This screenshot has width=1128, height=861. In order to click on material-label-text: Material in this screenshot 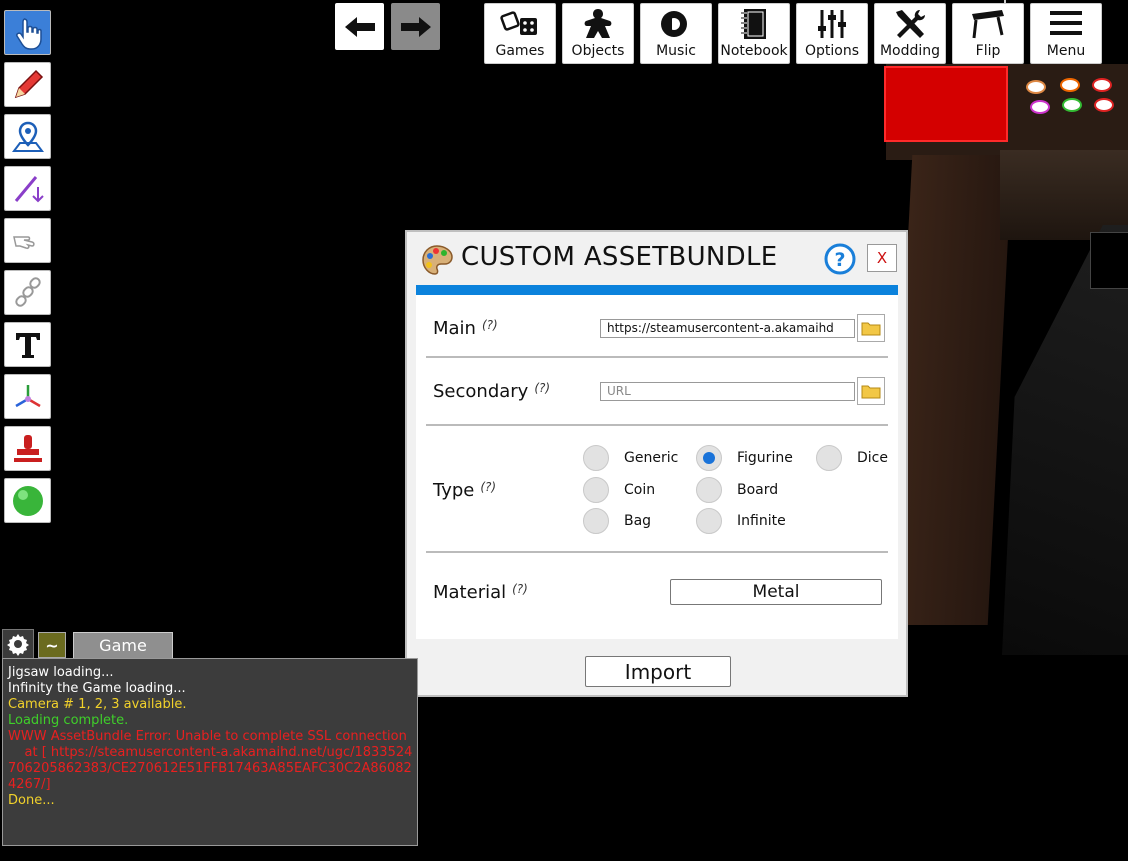, I will do `click(470, 592)`.